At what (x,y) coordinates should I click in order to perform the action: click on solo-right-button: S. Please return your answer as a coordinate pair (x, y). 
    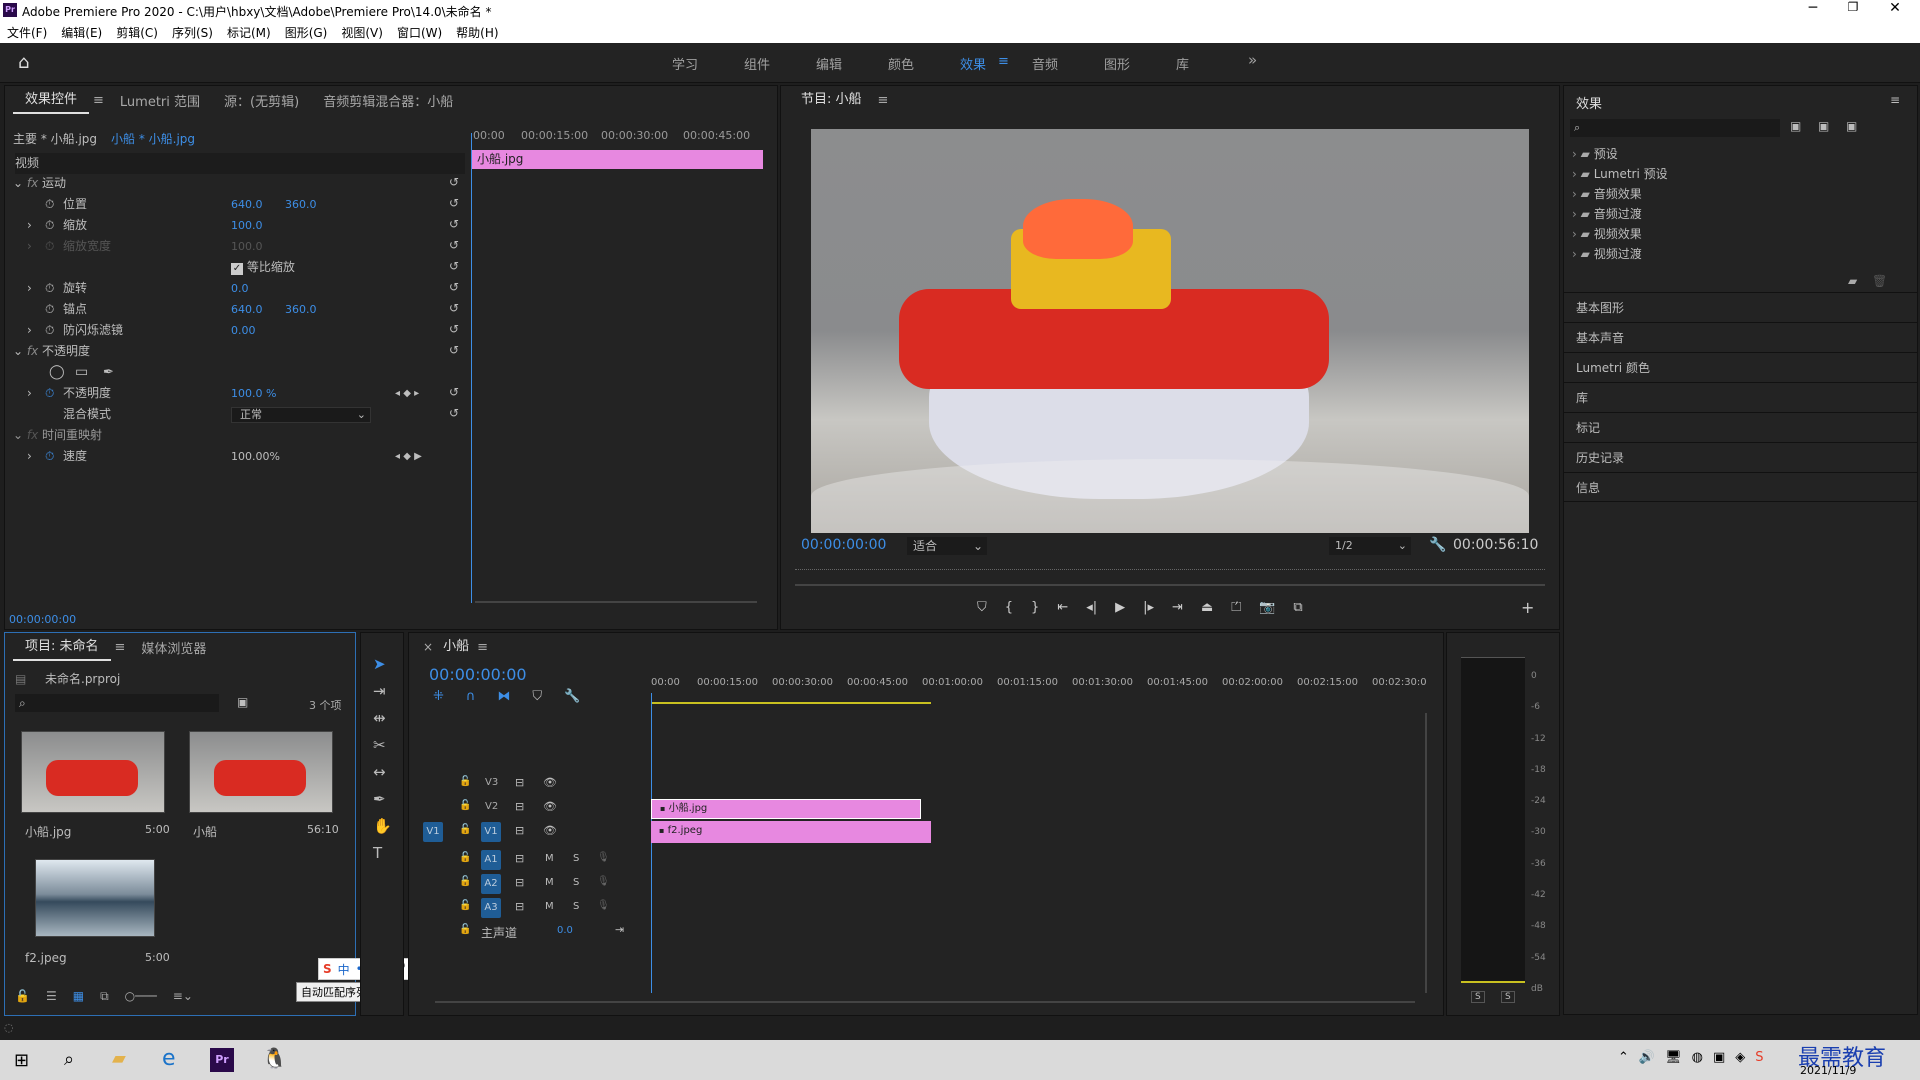
    Looking at the image, I should click on (1508, 997).